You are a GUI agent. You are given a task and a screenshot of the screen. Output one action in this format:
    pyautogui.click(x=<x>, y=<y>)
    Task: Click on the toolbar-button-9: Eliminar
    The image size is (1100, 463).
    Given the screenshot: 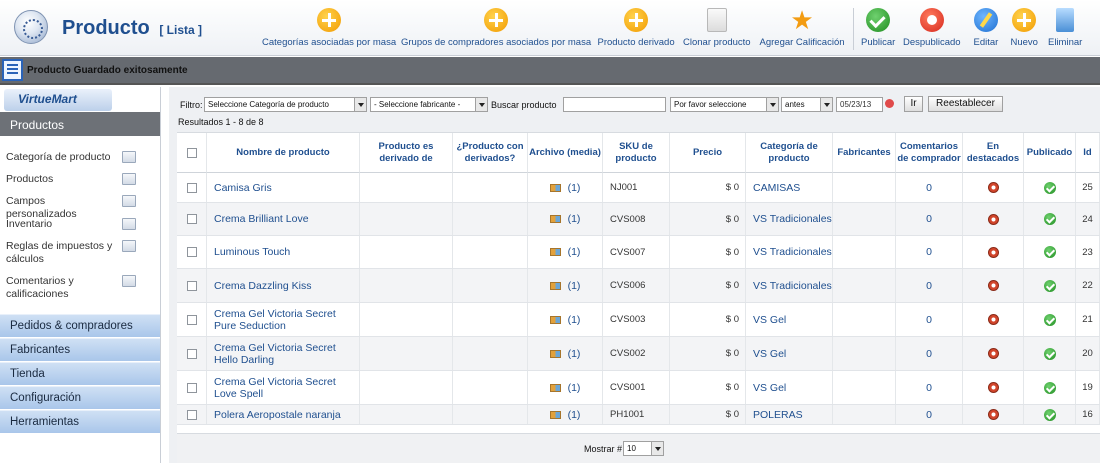 What is the action you would take?
    pyautogui.click(x=1065, y=28)
    